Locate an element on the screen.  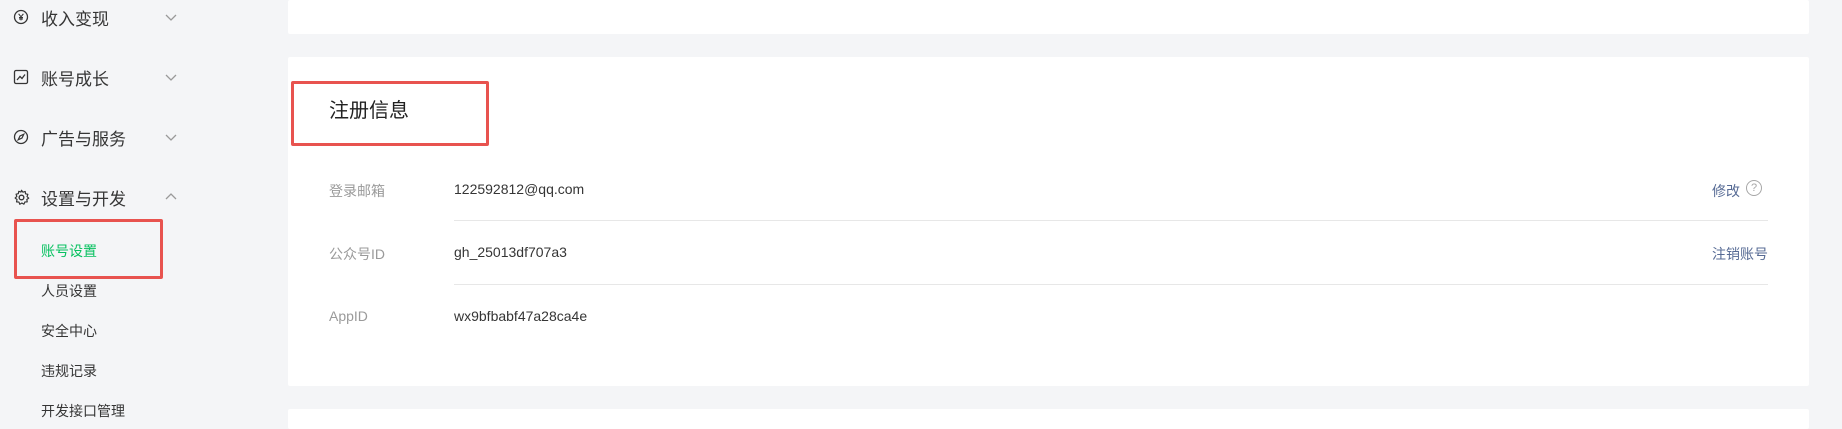
section-title: 注册信息 is located at coordinates (369, 111).